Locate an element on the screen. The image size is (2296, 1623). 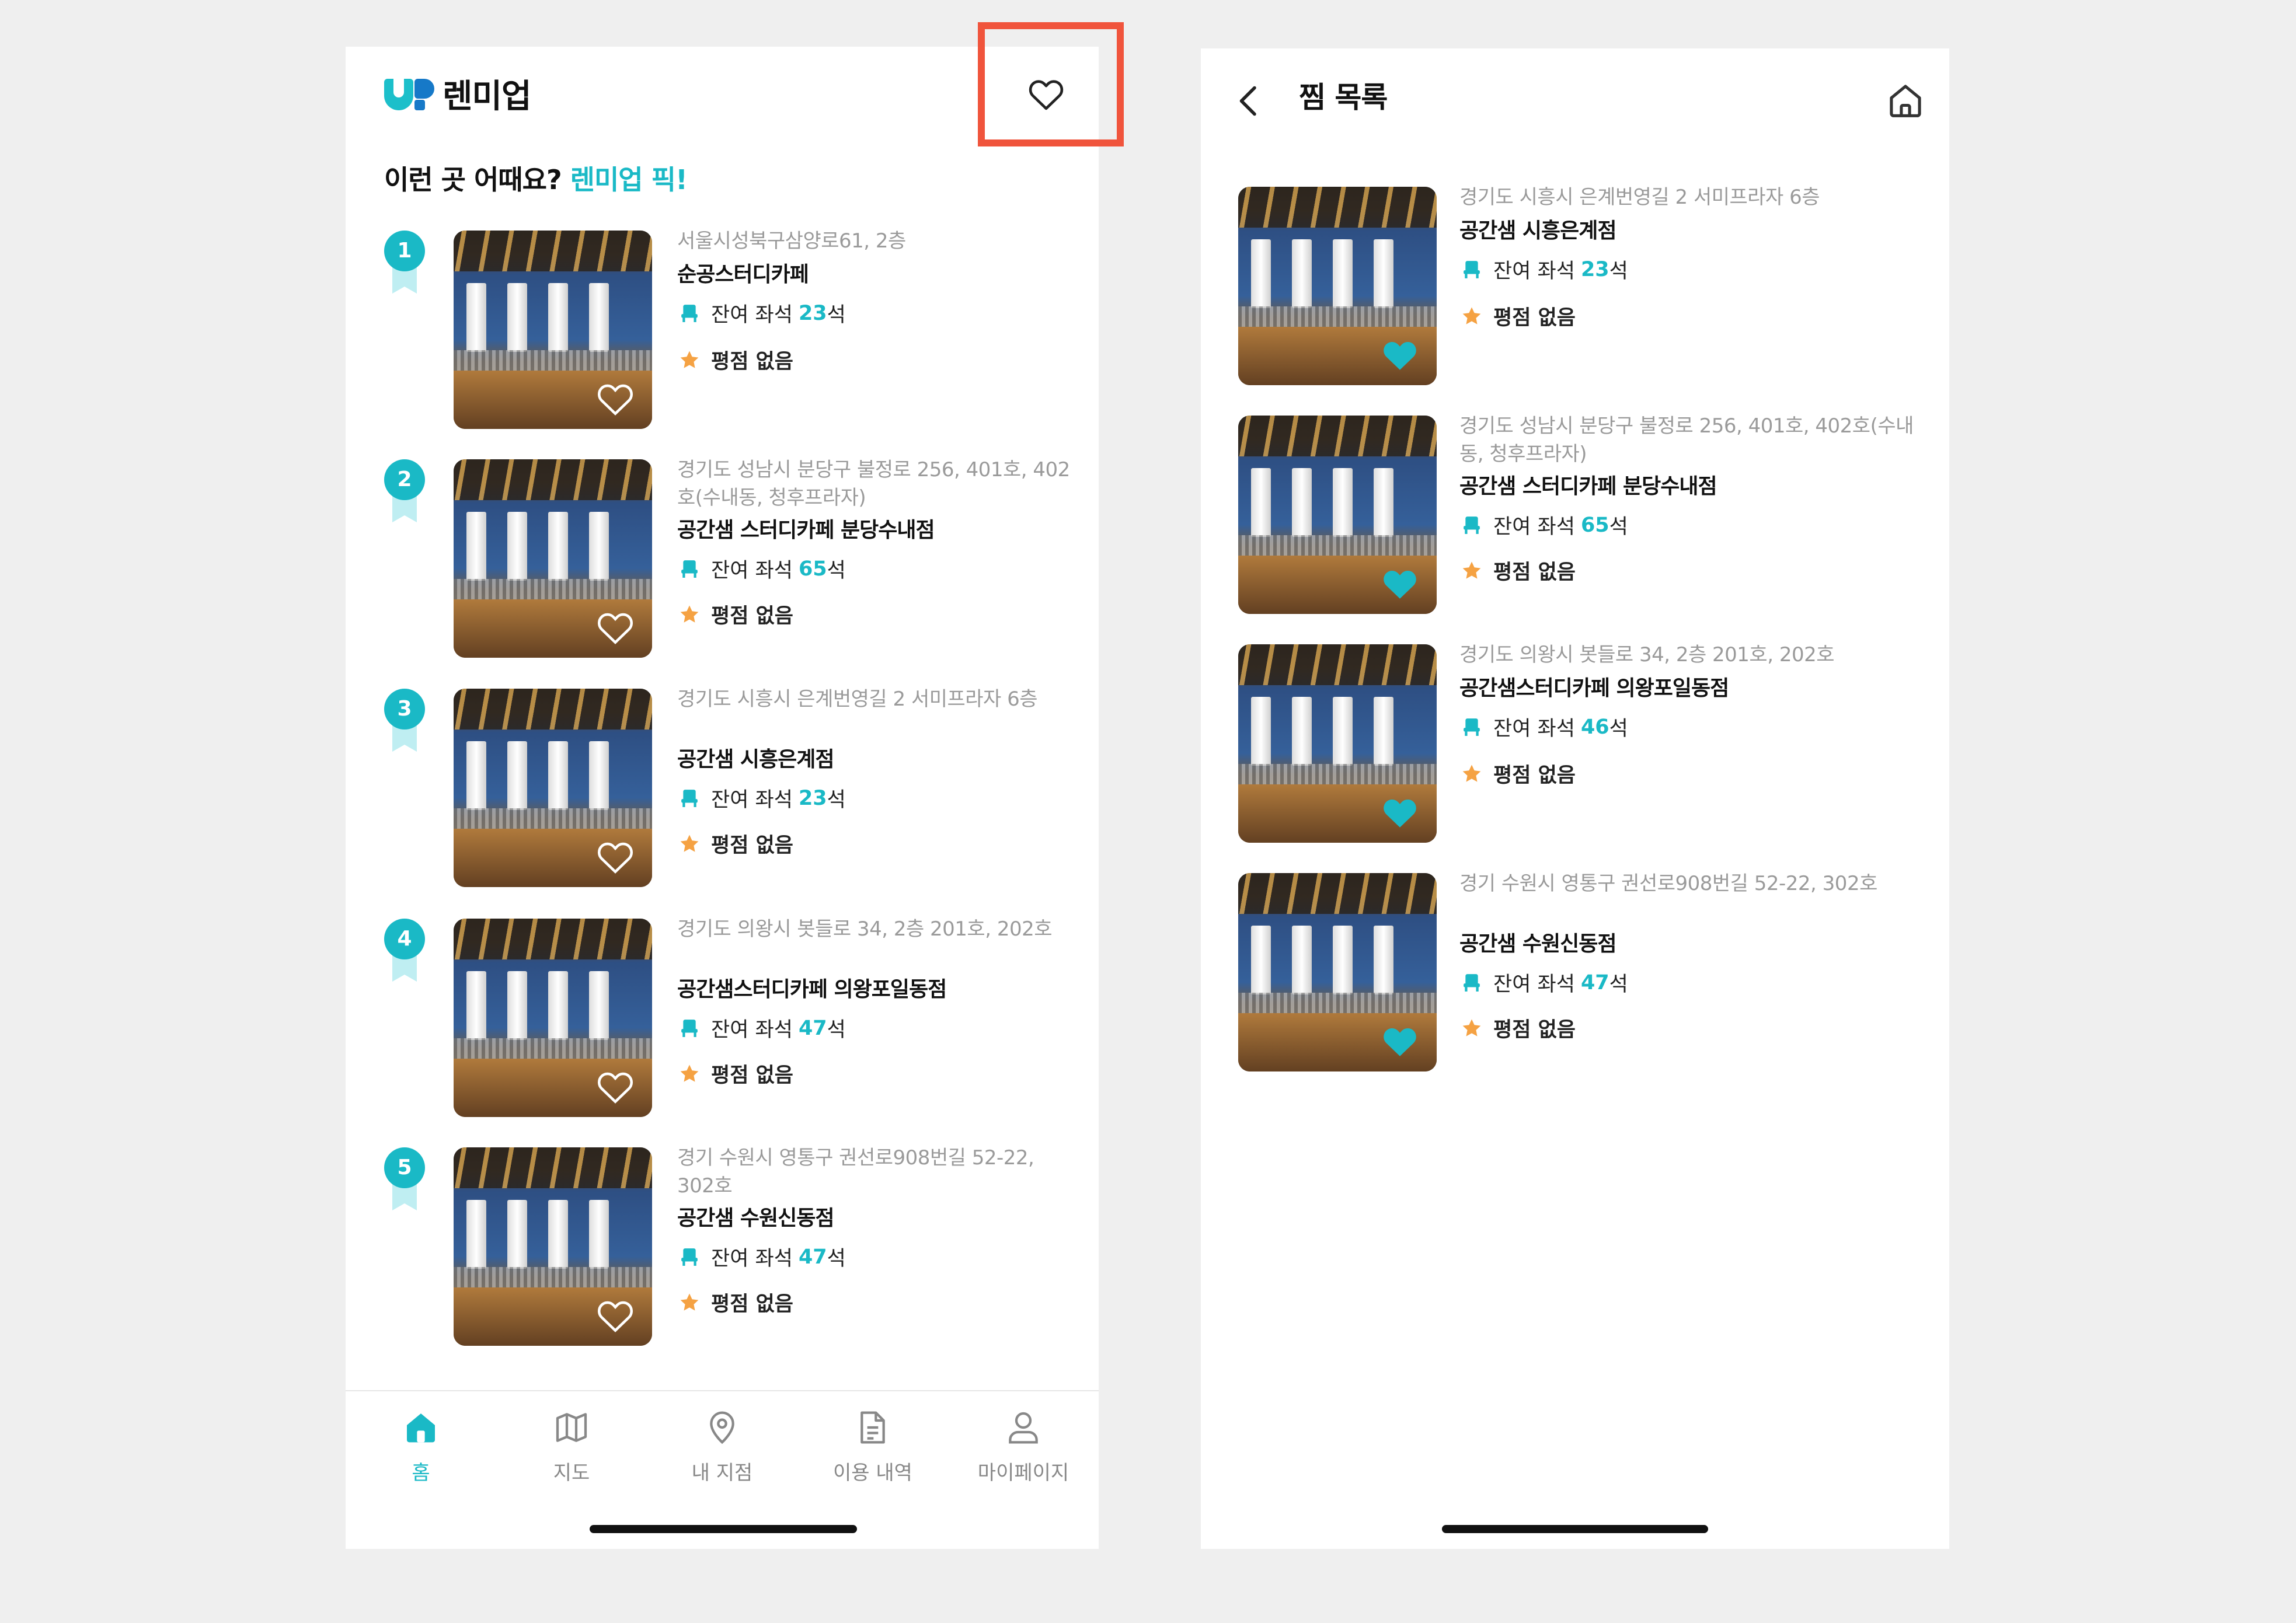
section-title-accent: 렌미업 픽! is located at coordinates (629, 180).